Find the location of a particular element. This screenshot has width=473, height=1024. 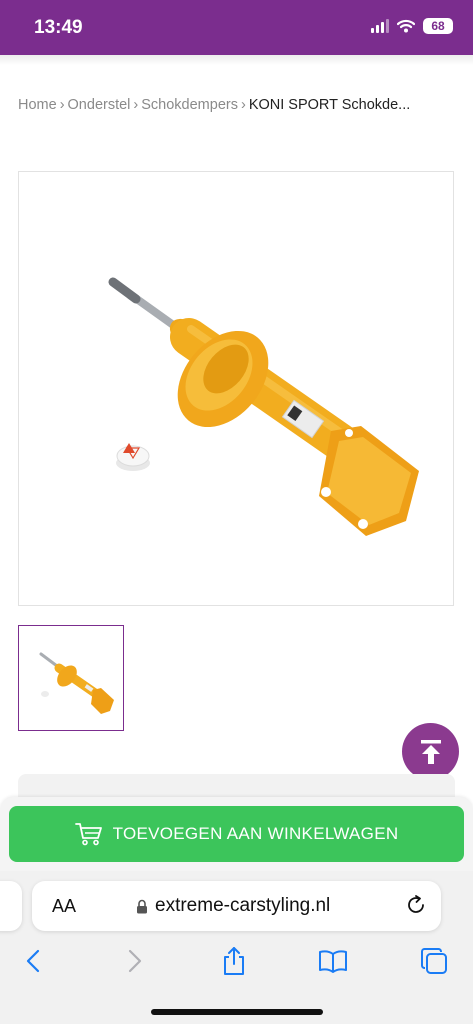

text-size-button: AA is located at coordinates (64, 906).